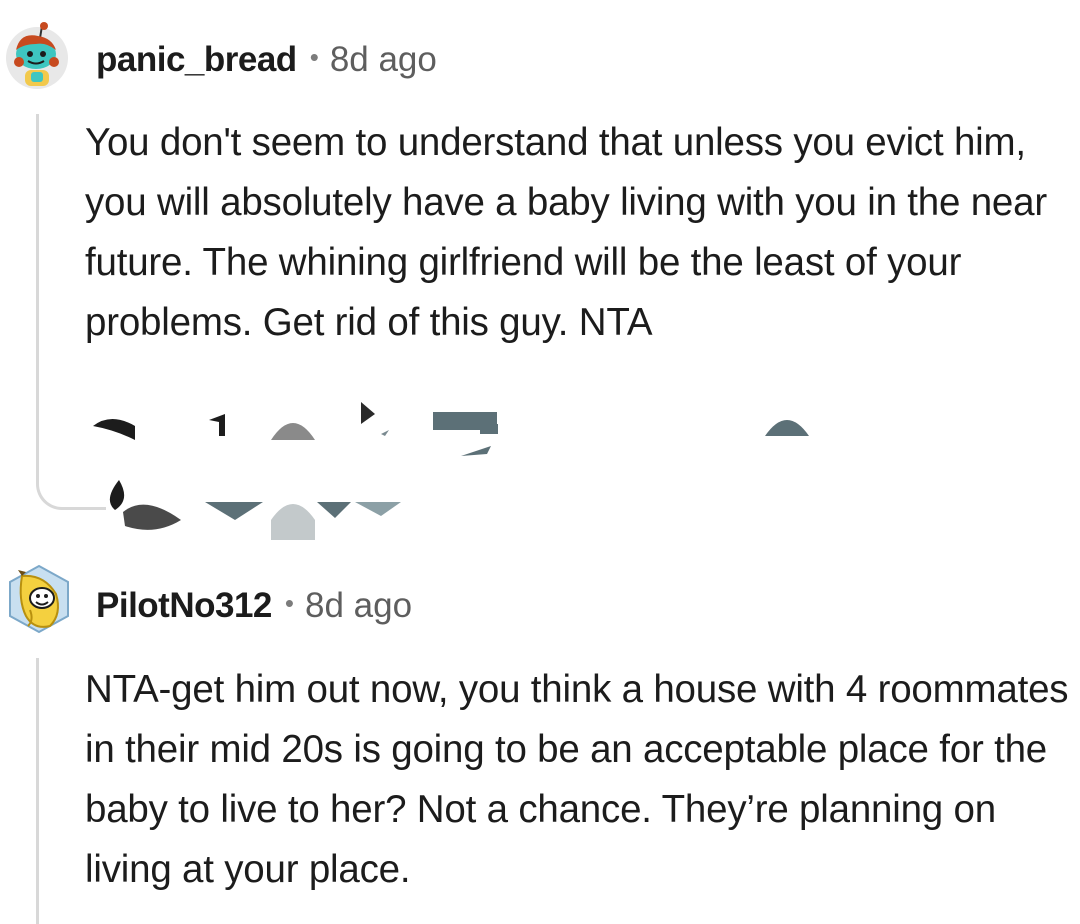 The width and height of the screenshot is (1080, 924). Describe the element at coordinates (451, 471) in the screenshot. I see `obscured-action-bar` at that location.